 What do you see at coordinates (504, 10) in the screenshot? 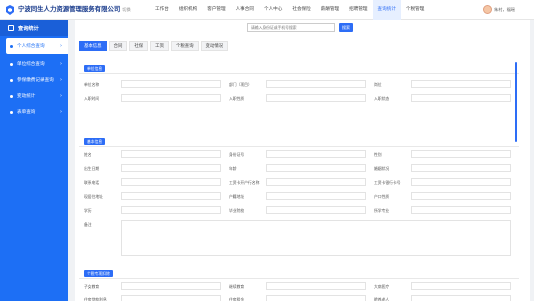
I see `user-name: 朱村，福瑶` at bounding box center [504, 10].